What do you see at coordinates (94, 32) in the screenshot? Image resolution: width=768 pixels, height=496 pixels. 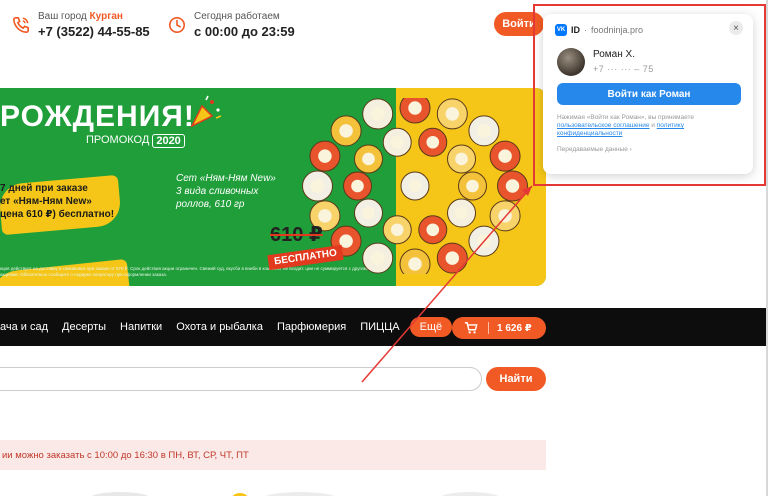 I see `phone-number: +7 (3522) 44-55-85` at bounding box center [94, 32].